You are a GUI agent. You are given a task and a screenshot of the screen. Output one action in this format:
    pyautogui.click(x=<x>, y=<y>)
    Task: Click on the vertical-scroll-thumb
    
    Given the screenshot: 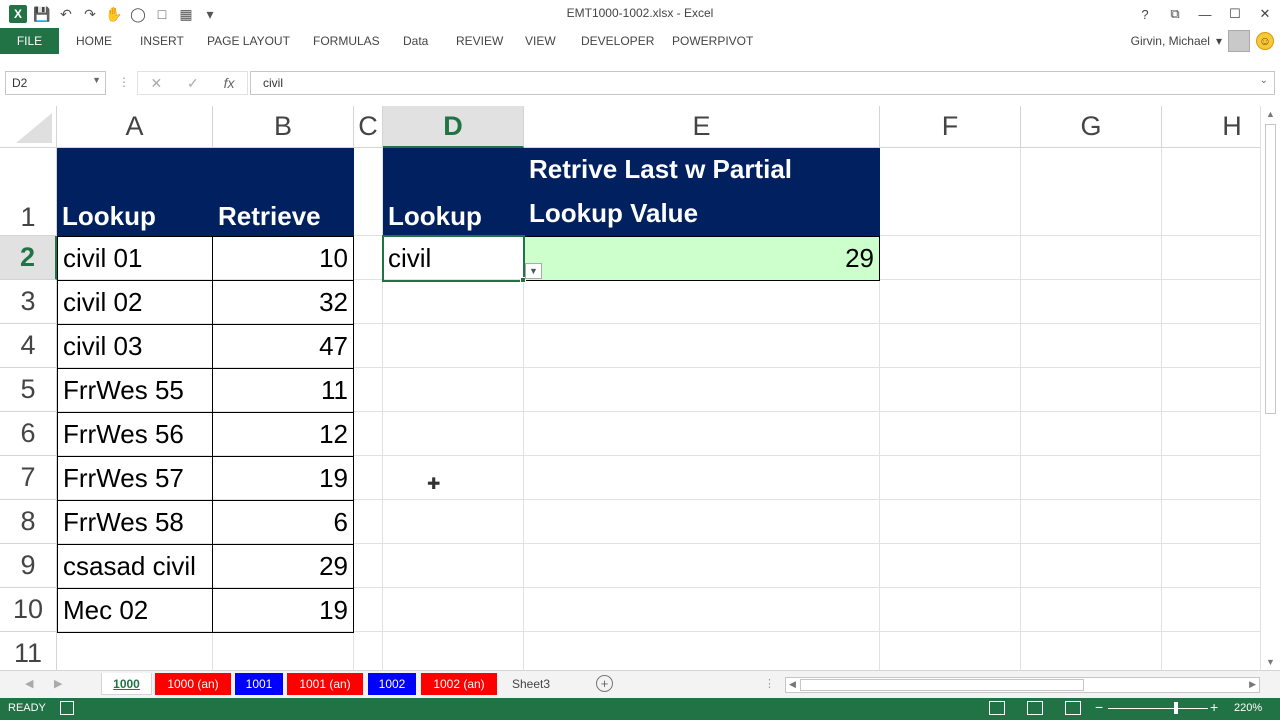 What is the action you would take?
    pyautogui.click(x=1270, y=269)
    